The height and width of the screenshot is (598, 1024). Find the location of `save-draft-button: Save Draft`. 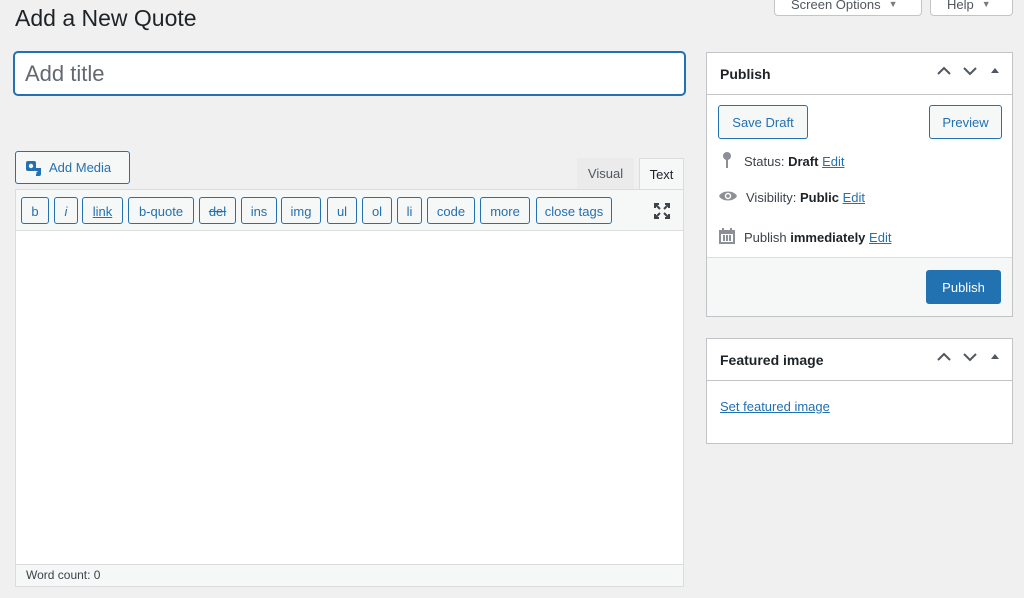

save-draft-button: Save Draft is located at coordinates (763, 122).